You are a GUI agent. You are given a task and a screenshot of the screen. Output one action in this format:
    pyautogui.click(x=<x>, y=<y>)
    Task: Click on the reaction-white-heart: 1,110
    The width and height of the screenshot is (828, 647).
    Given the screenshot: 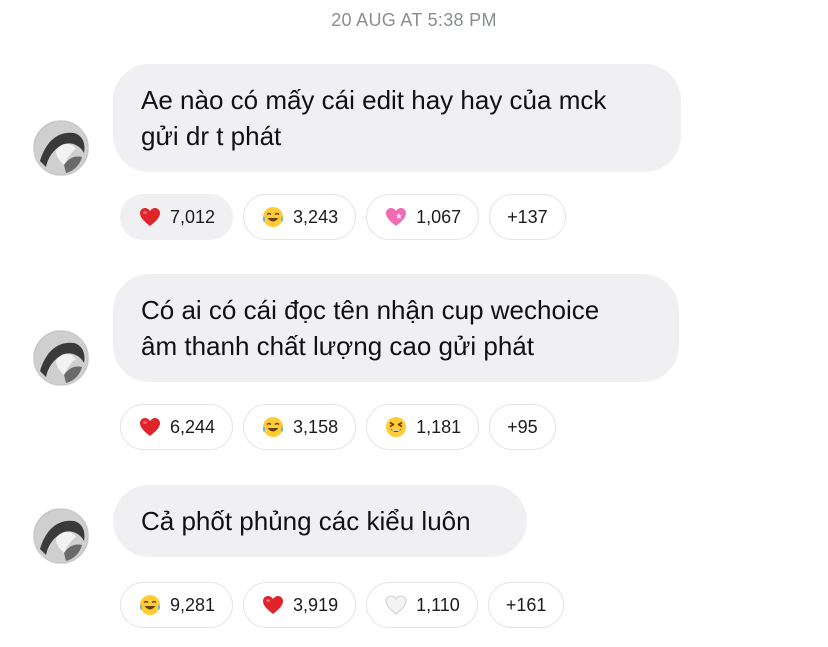 What is the action you would take?
    pyautogui.click(x=422, y=605)
    